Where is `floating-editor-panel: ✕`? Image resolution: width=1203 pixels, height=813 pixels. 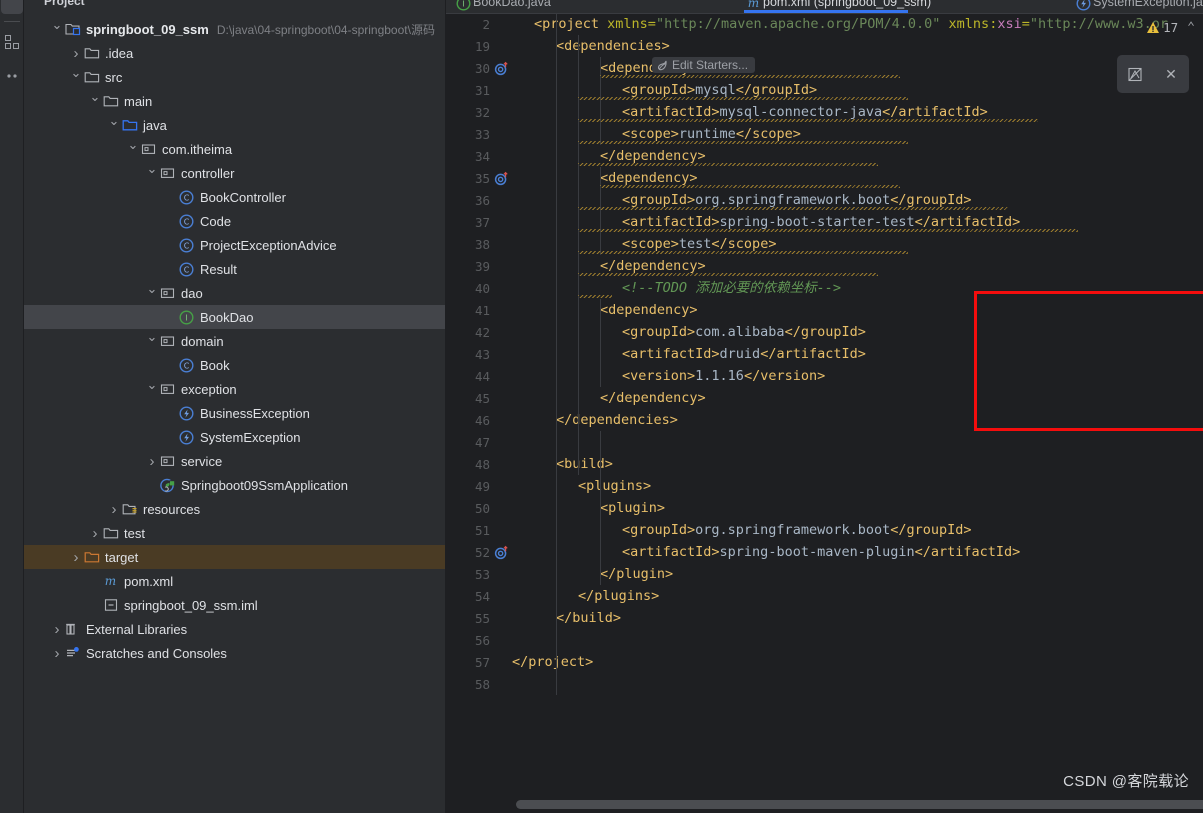 floating-editor-panel: ✕ is located at coordinates (1153, 74).